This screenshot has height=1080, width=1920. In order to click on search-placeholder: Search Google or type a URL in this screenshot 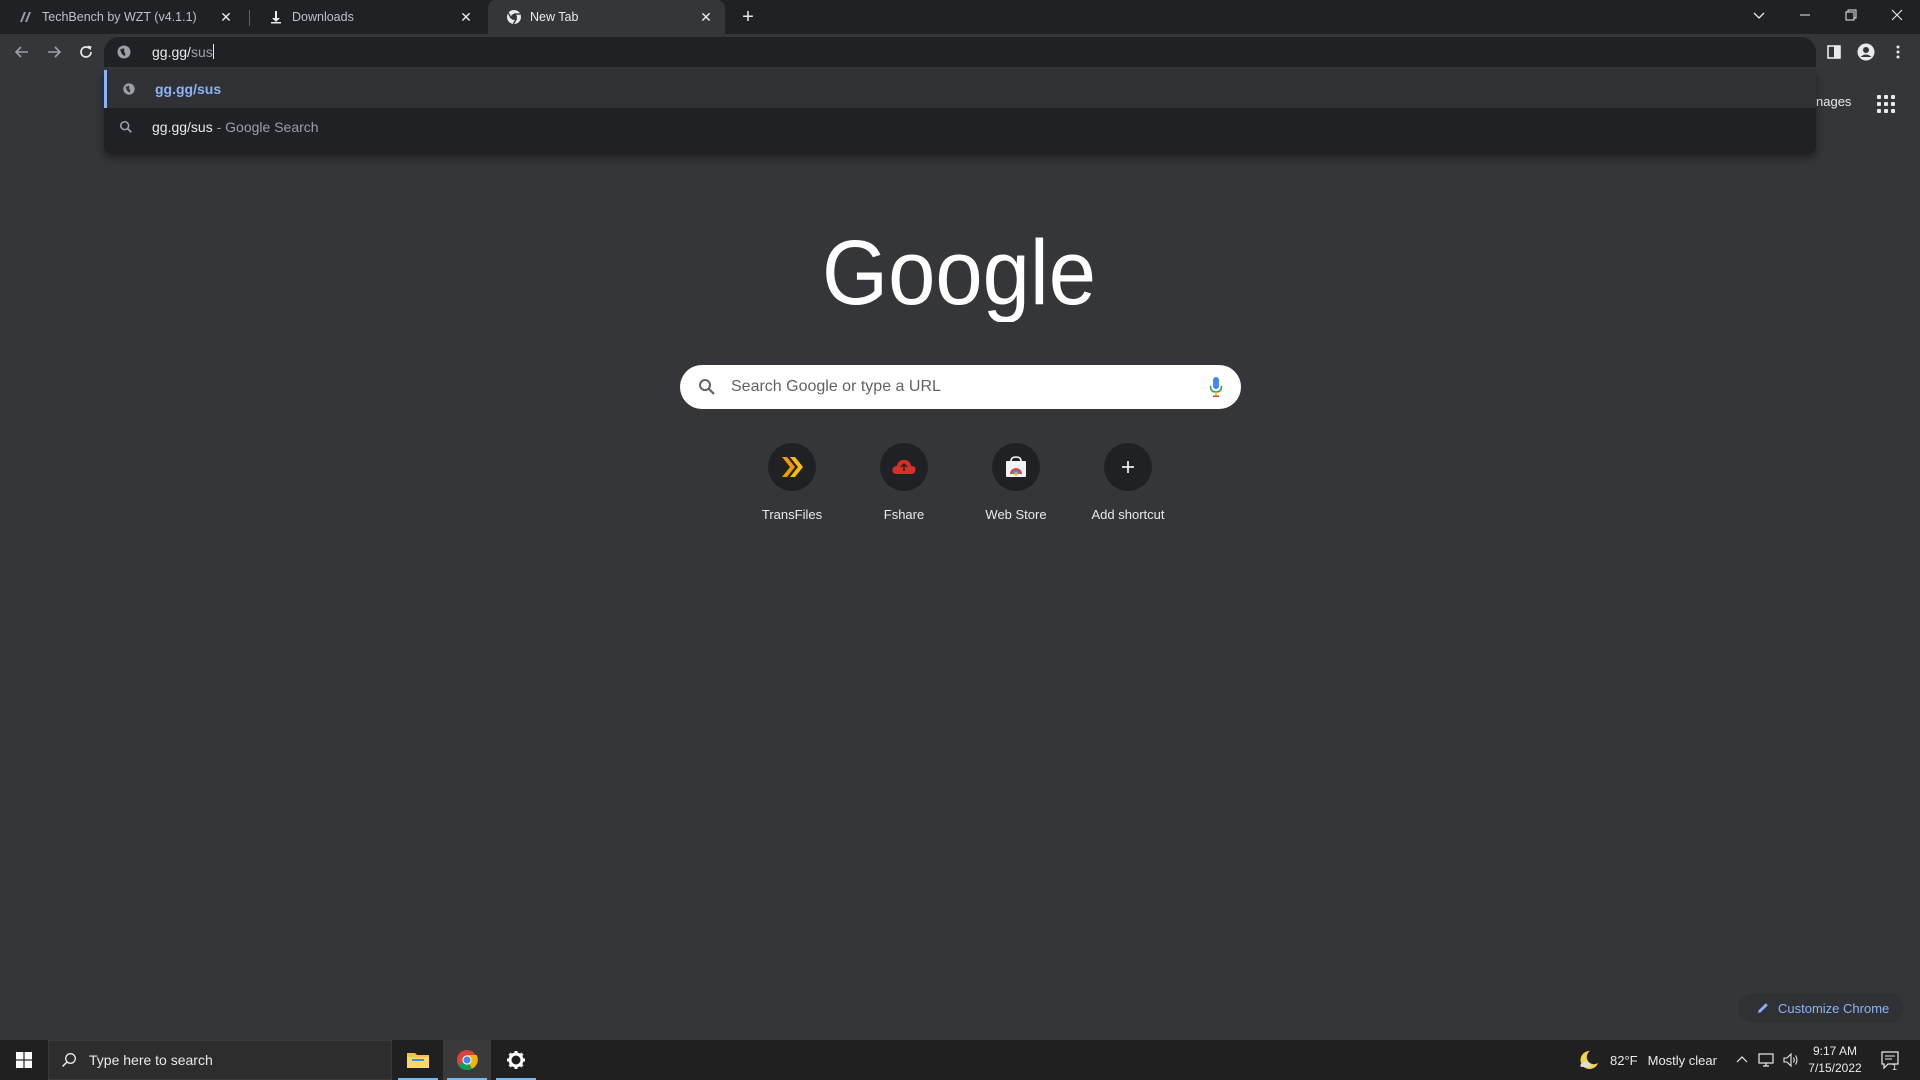, I will do `click(836, 386)`.